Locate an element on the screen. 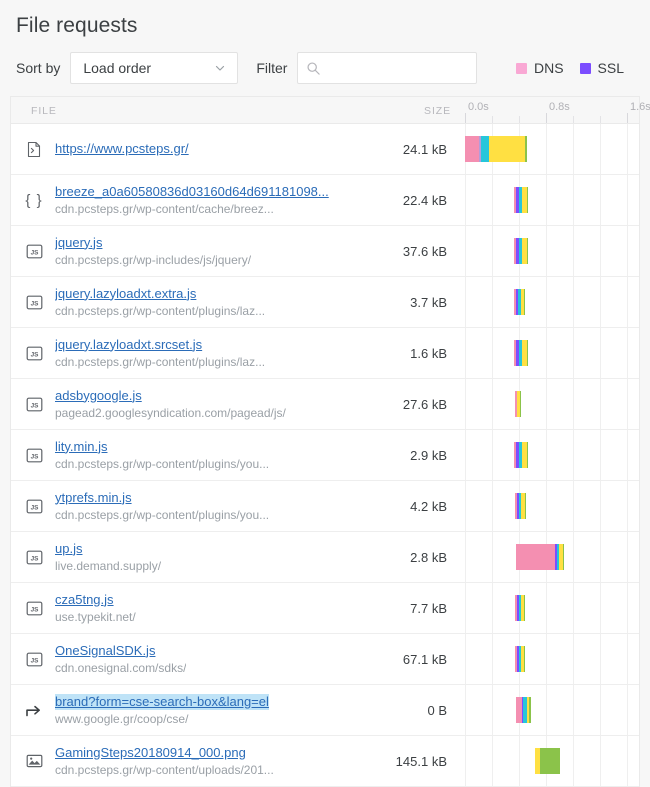  column-header-size: SIZE is located at coordinates (408, 110).